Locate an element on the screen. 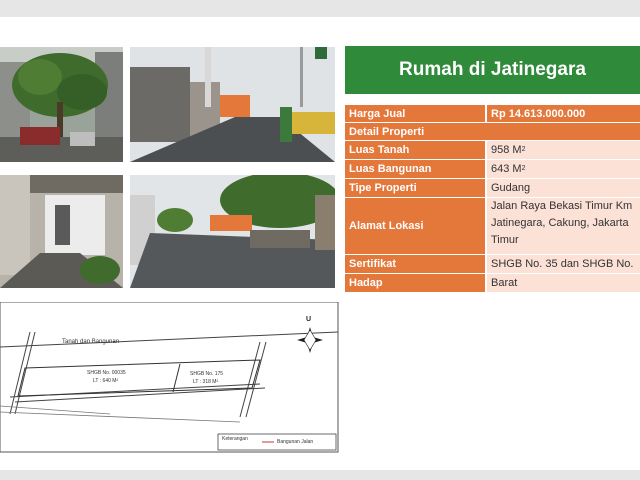  row-sertifikat: Sertifikat SHGB No. 35 dan SHGB No. is located at coordinates (492, 264).